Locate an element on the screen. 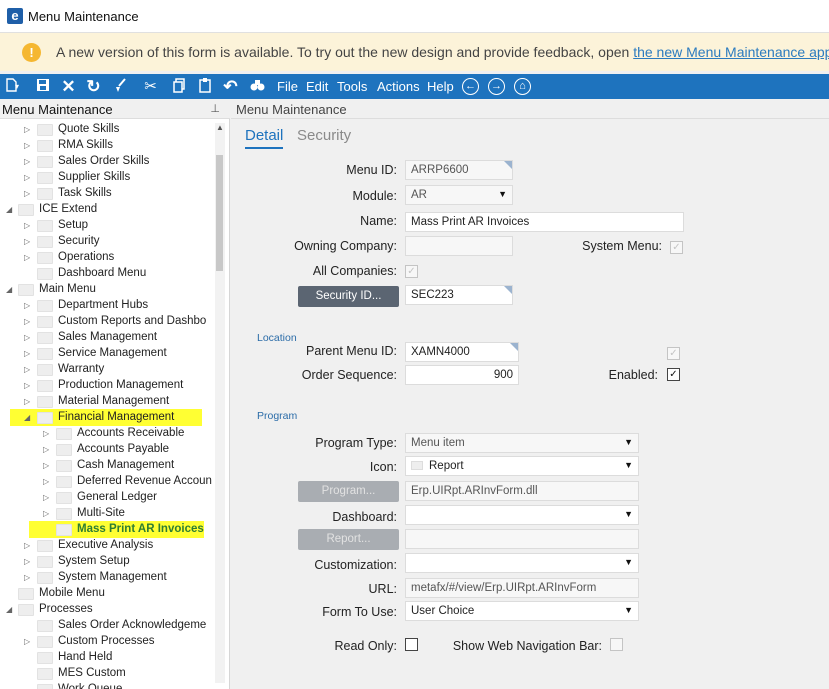 This screenshot has height=689, width=829. tree-item: ▷ General Ledger is located at coordinates (107, 498).